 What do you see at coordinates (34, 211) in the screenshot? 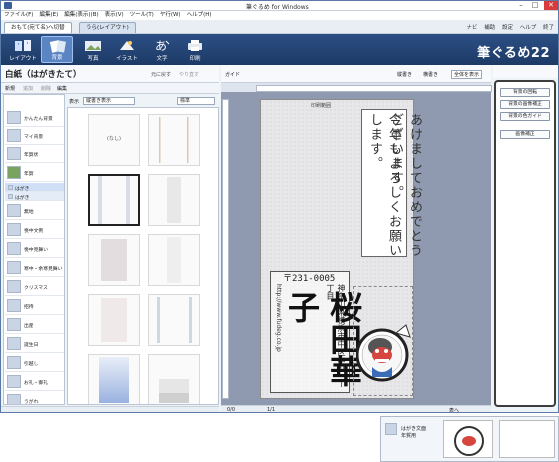
I see `category-item: 無地` at bounding box center [34, 211].